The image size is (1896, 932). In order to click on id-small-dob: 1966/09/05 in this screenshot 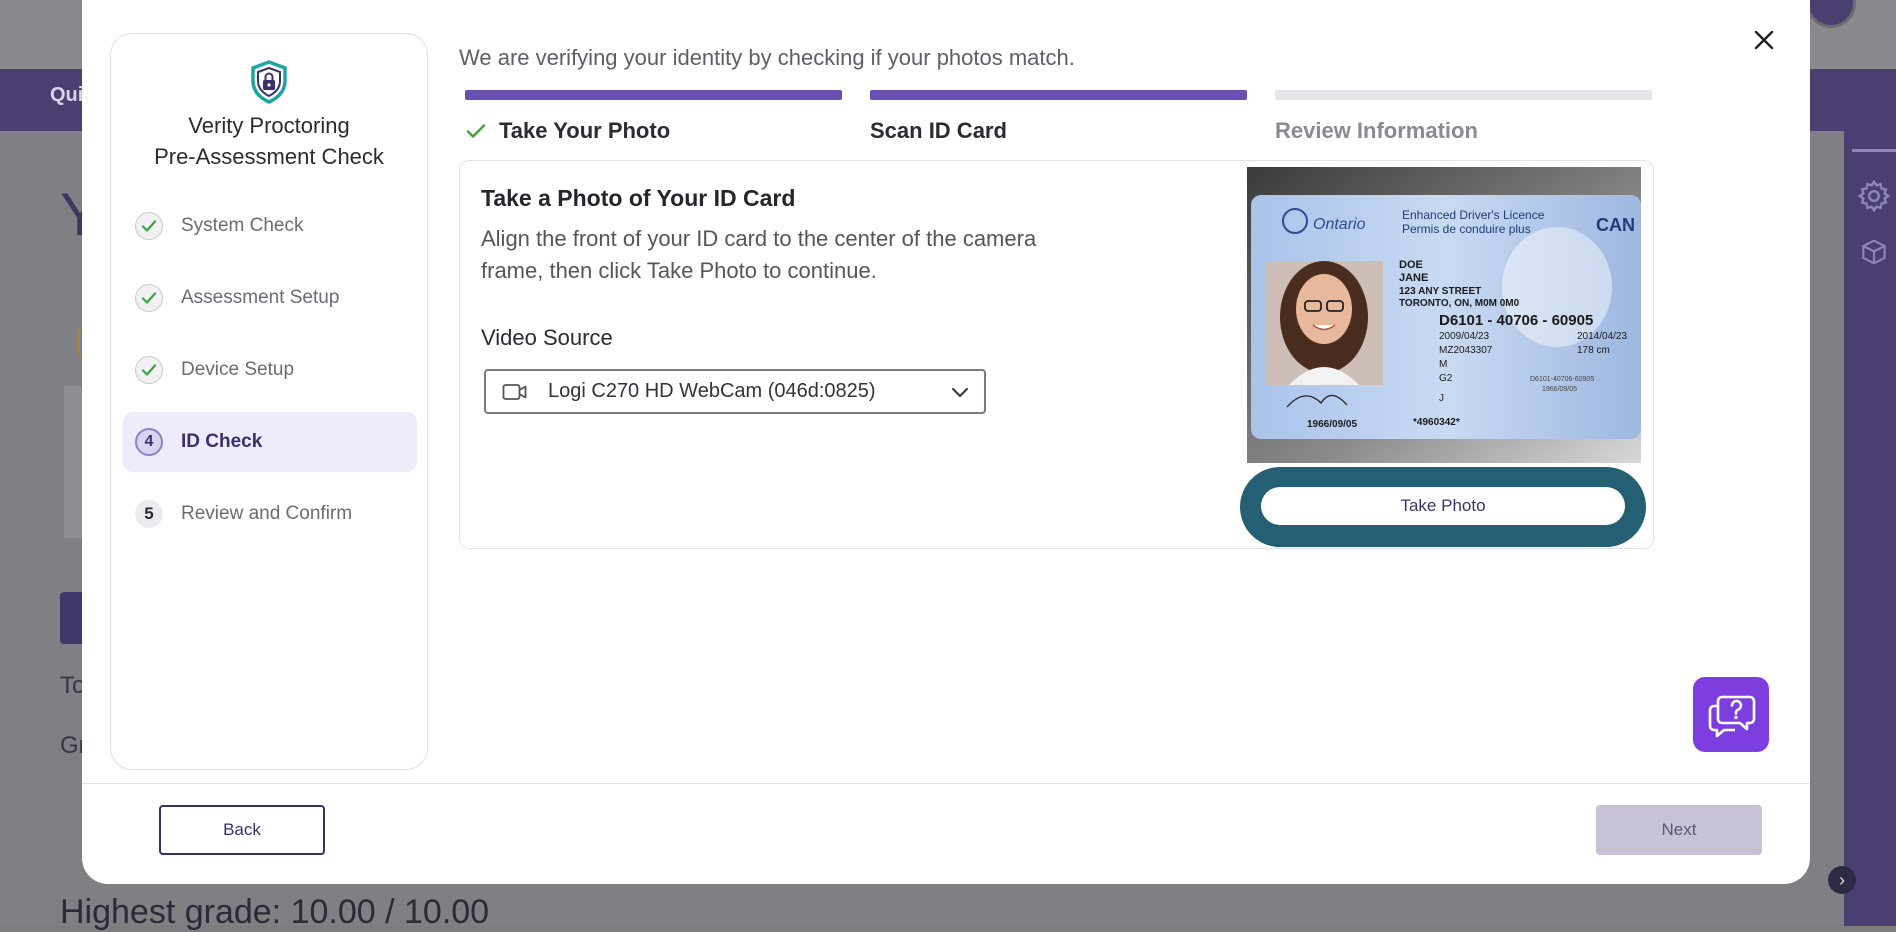, I will do `click(1559, 389)`.